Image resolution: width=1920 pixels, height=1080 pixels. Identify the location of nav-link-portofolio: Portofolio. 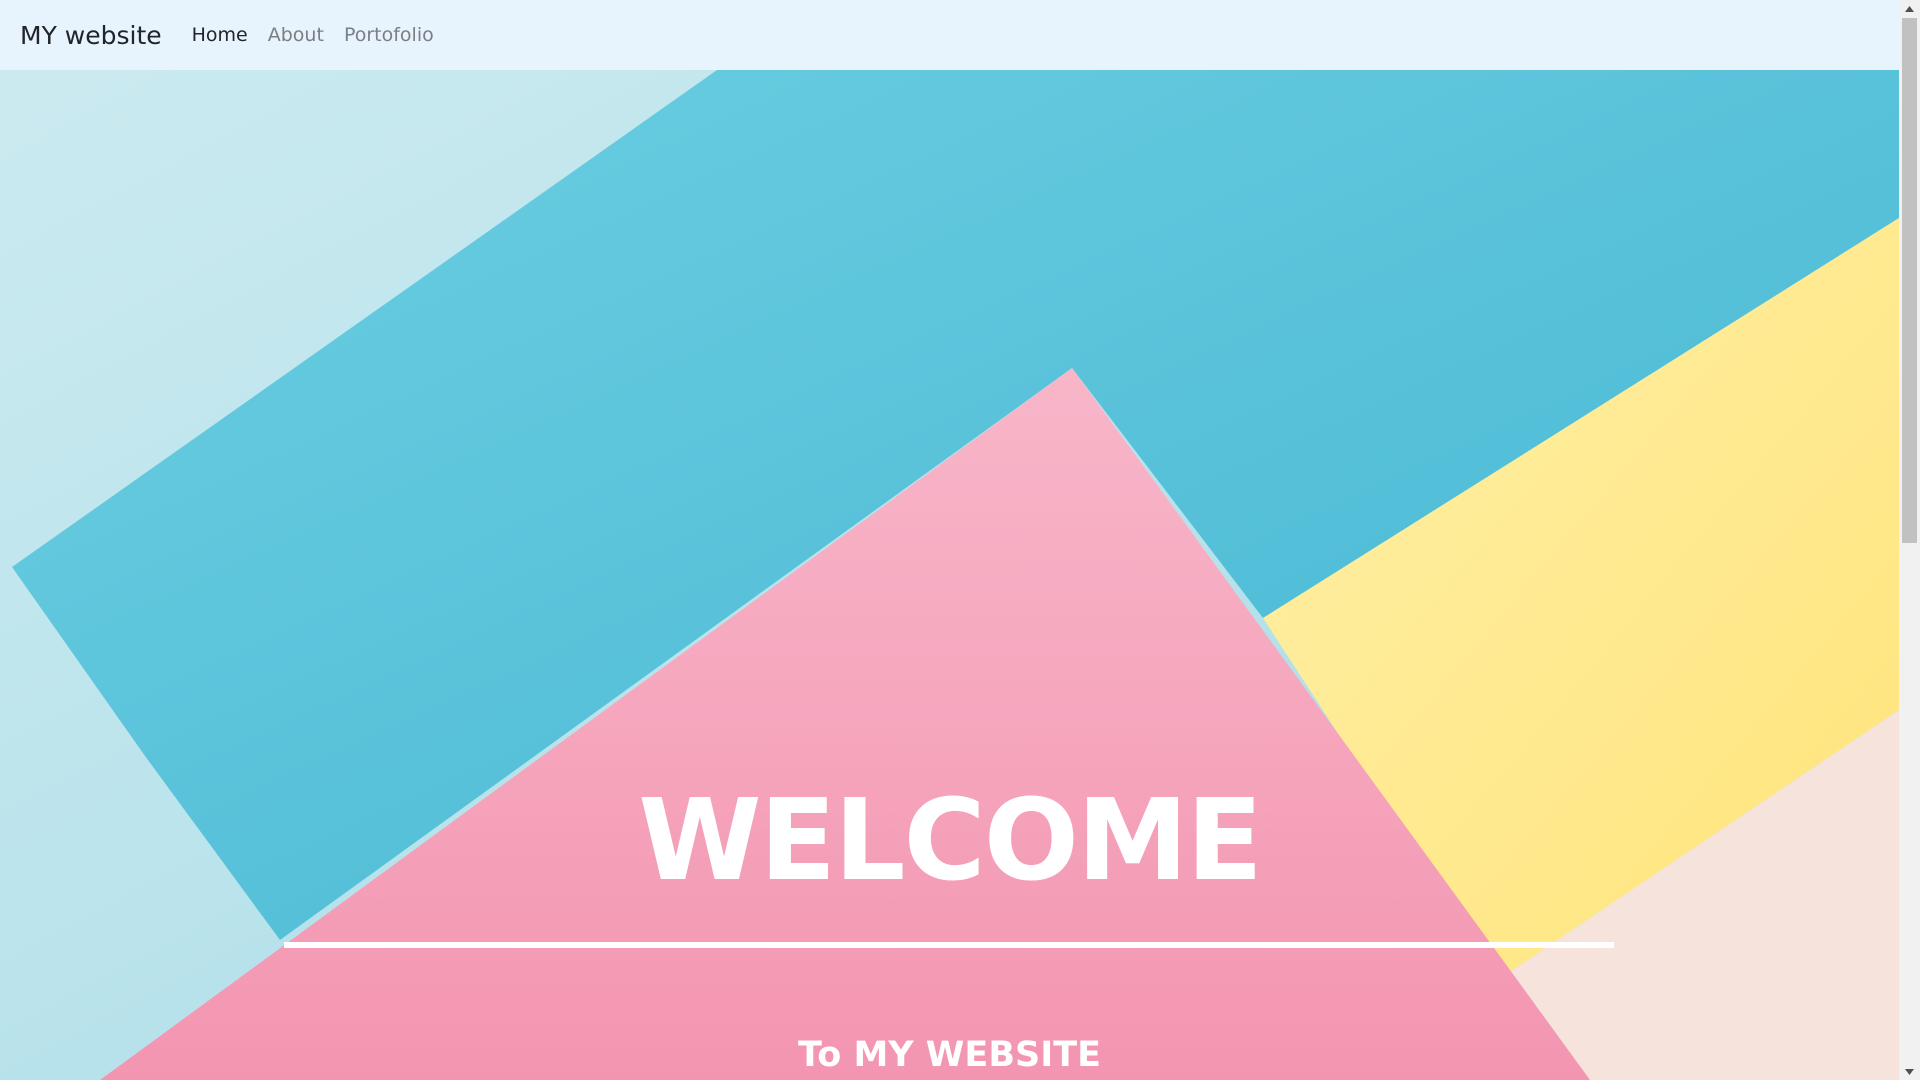
(389, 35).